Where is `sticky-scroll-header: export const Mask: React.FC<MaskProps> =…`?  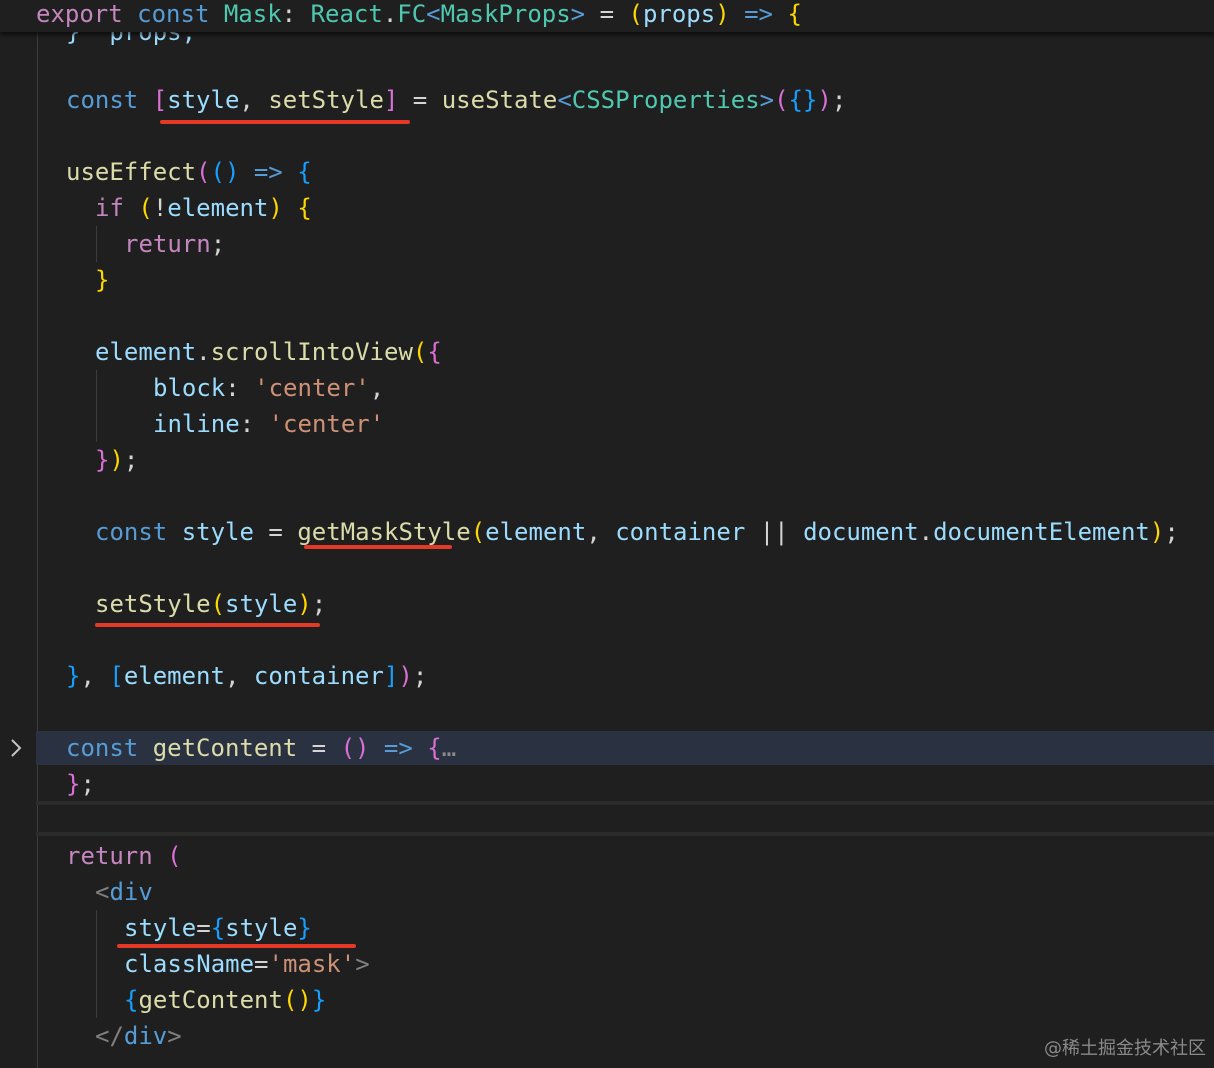 sticky-scroll-header: export const Mask: React.FC<MaskProps> =… is located at coordinates (607, 16).